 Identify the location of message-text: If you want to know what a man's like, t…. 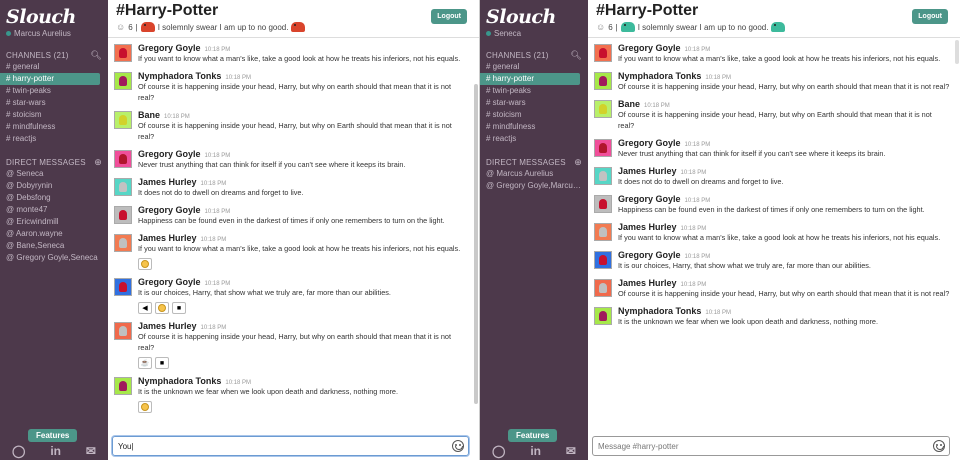
(779, 58).